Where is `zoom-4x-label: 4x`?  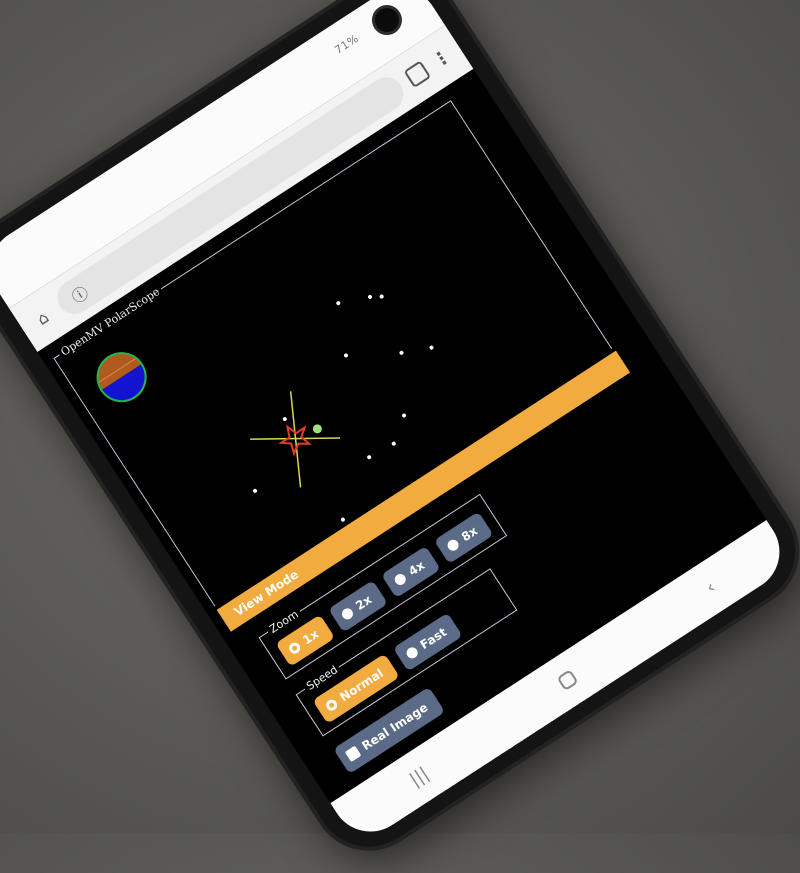
zoom-4x-label: 4x is located at coordinates (417, 568).